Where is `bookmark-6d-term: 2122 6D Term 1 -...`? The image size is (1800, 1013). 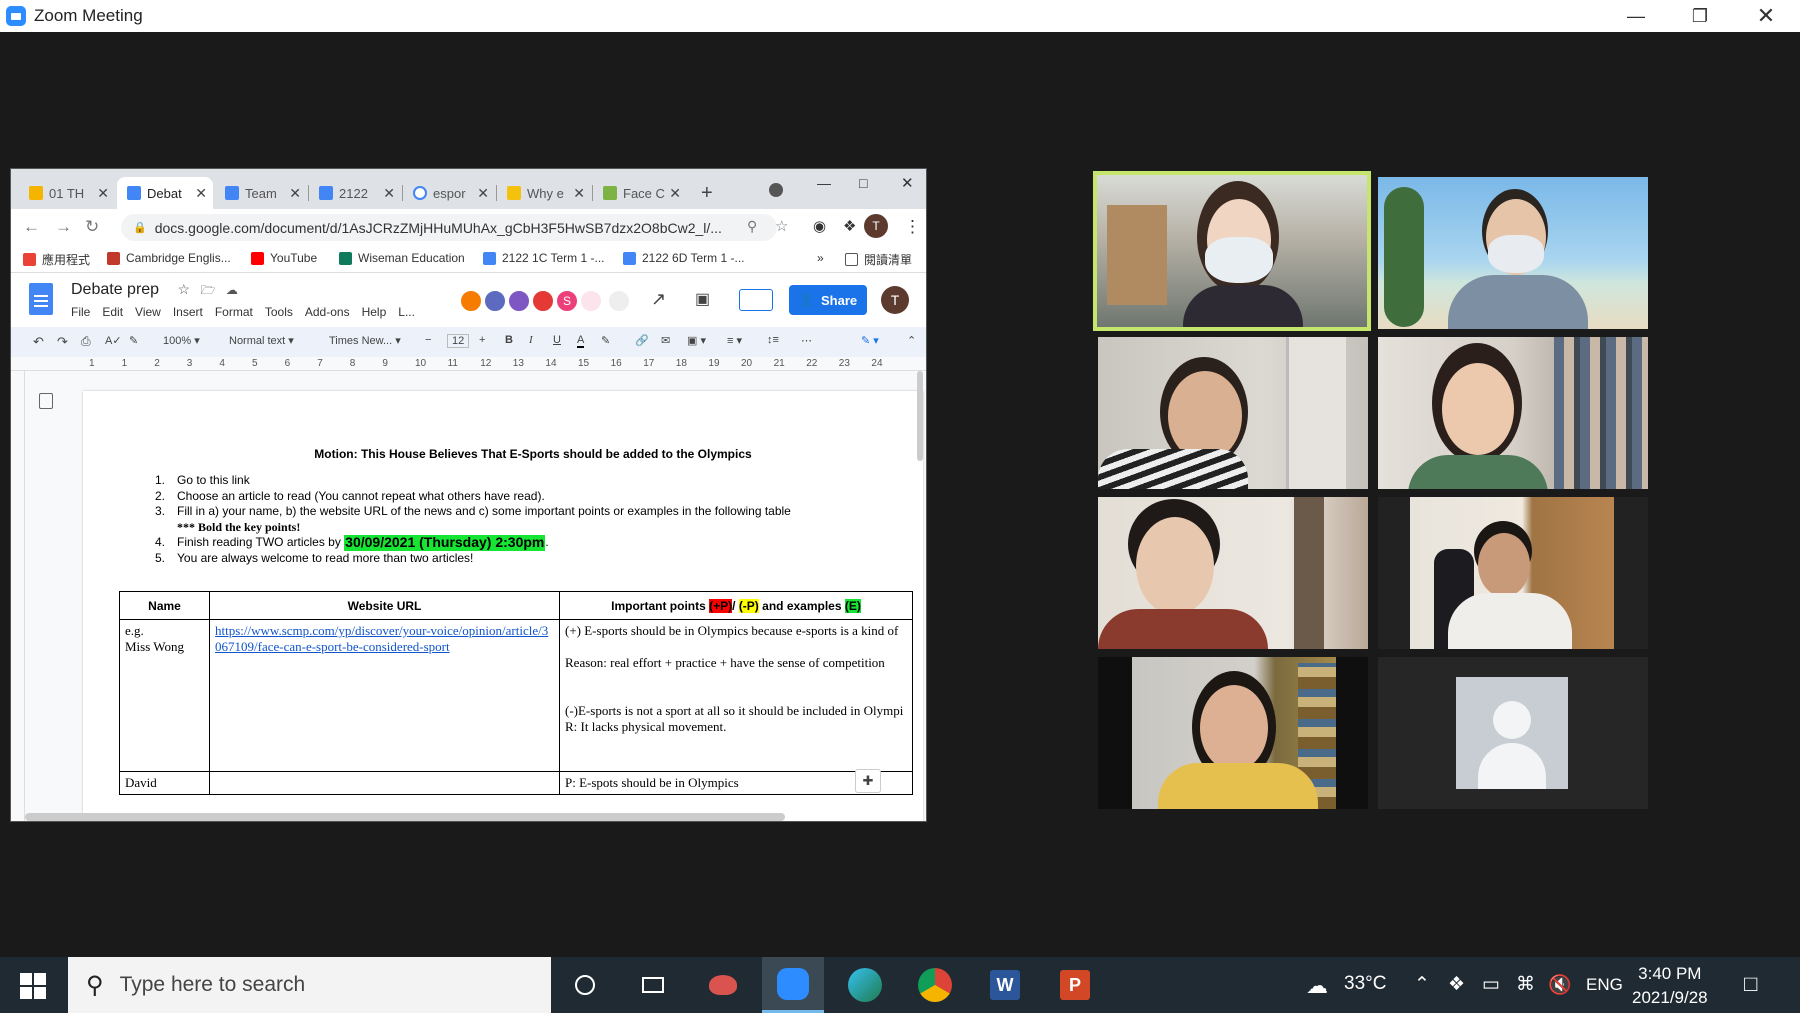
bookmark-6d-term: 2122 6D Term 1 -... is located at coordinates (684, 258).